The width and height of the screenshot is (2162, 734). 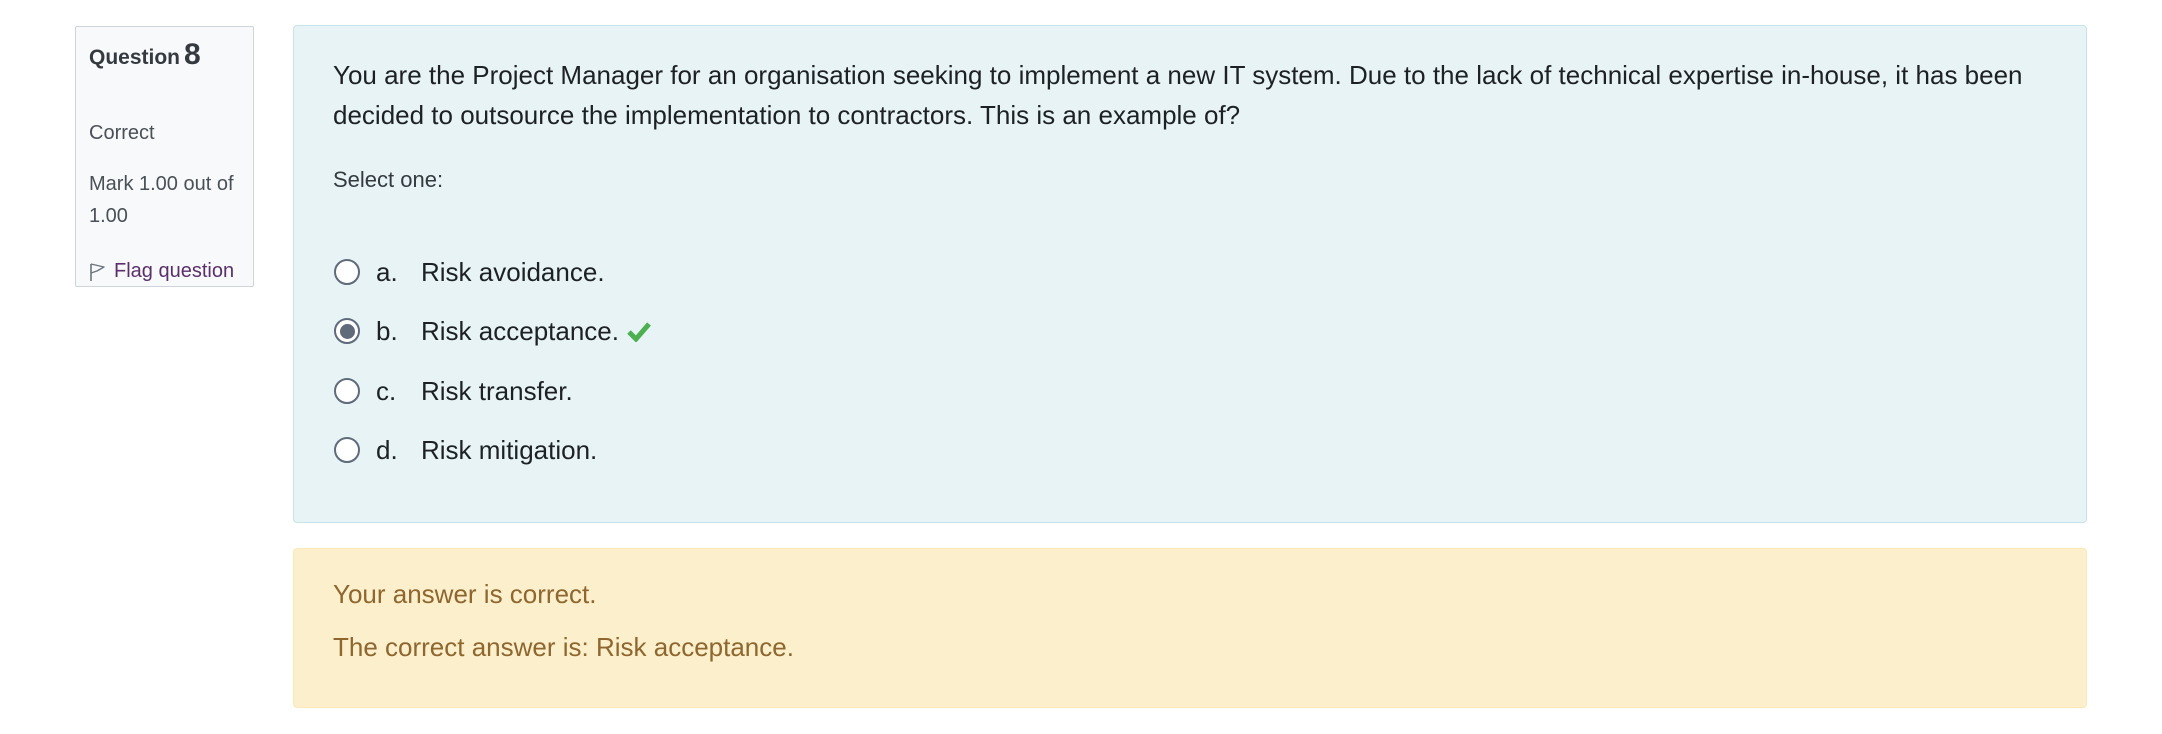 I want to click on question-grade: Mark 1.00 out of 1.00, so click(x=161, y=200).